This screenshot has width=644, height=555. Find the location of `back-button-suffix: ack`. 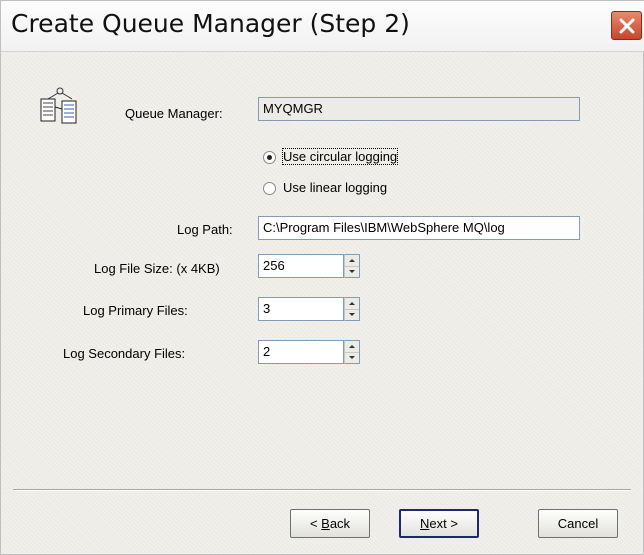

back-button-suffix: ack is located at coordinates (340, 523).